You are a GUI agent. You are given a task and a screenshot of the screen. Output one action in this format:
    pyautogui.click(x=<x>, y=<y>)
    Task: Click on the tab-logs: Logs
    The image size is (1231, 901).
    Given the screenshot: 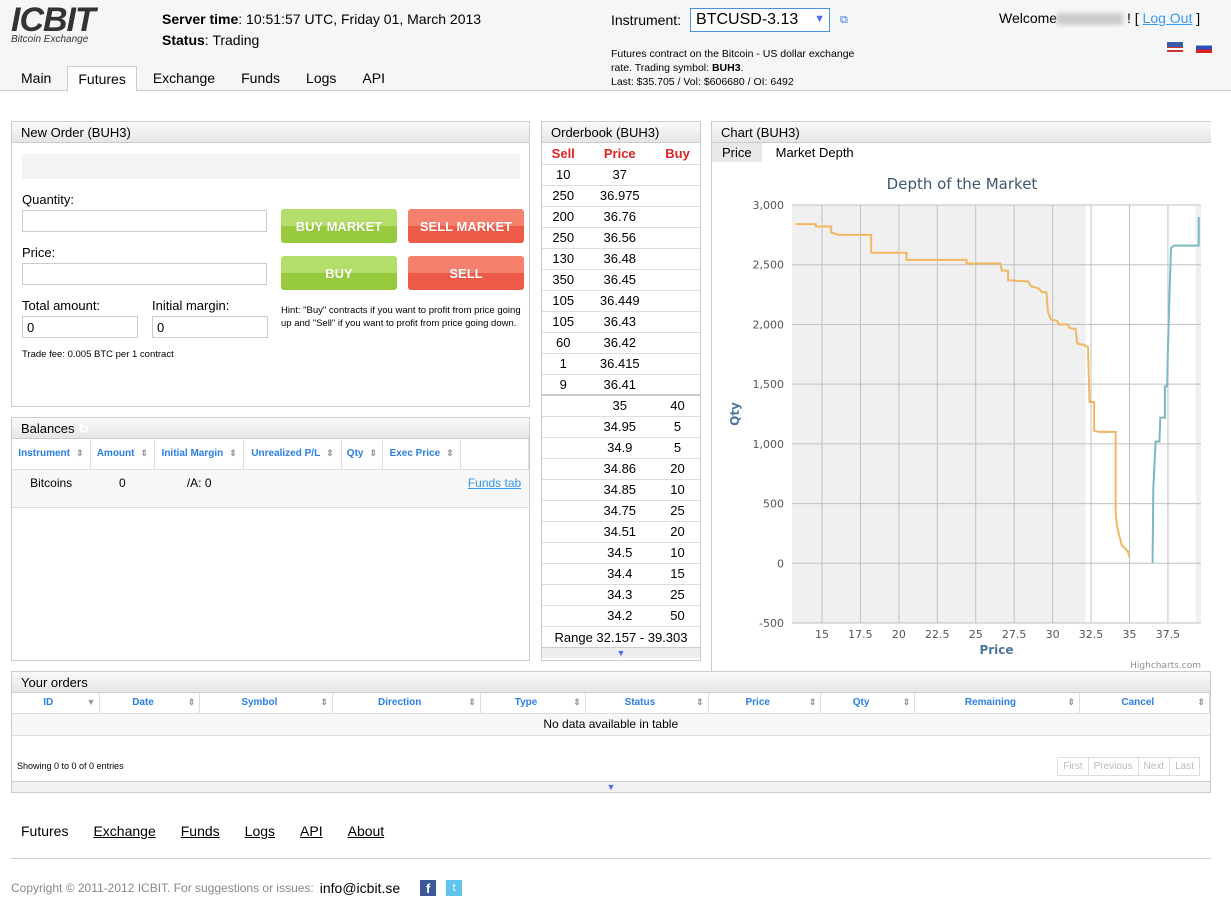 What is the action you would take?
    pyautogui.click(x=321, y=78)
    